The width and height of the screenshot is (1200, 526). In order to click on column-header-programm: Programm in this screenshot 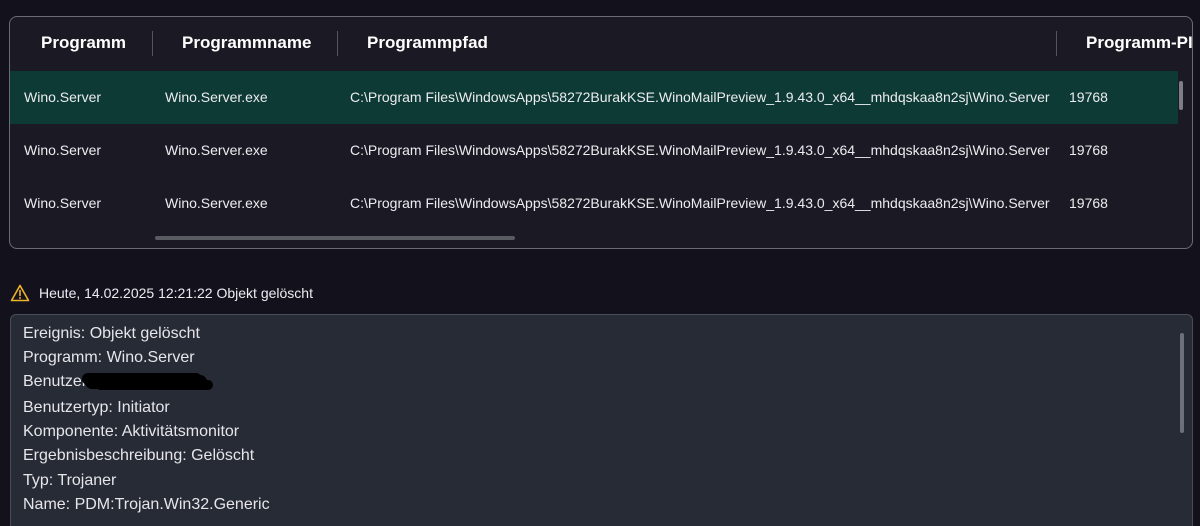, I will do `click(83, 43)`.